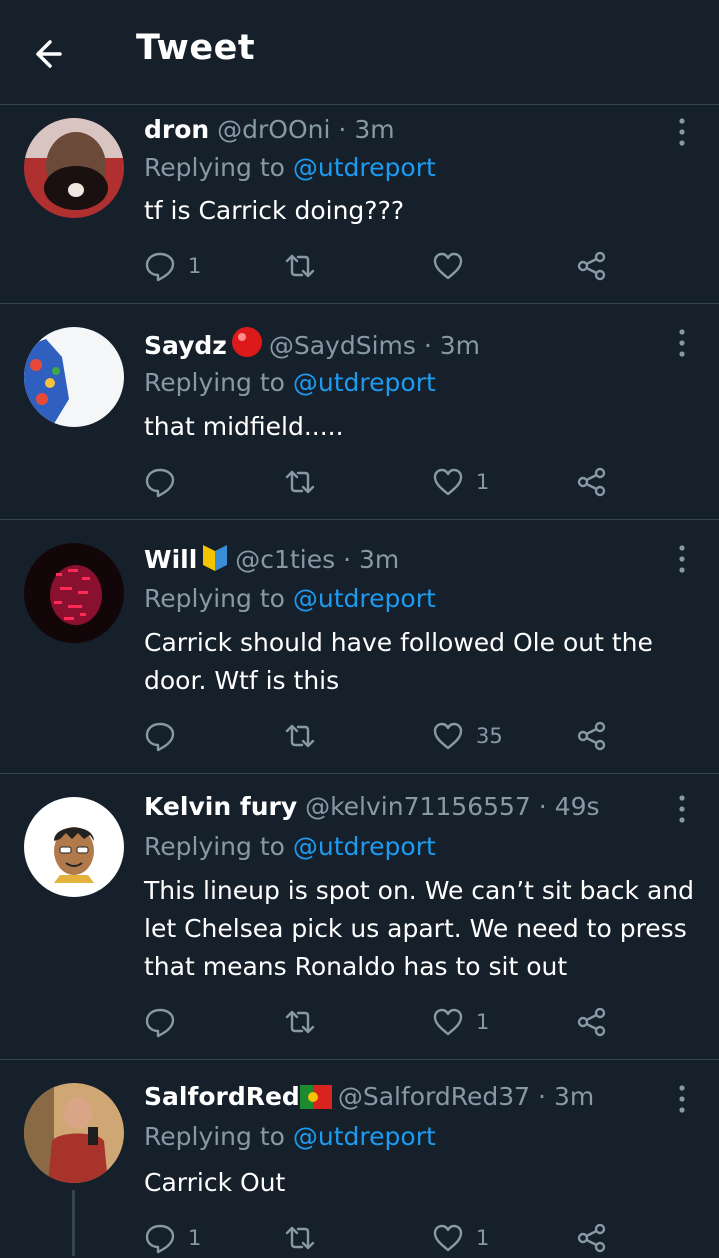 This screenshot has width=719, height=1258. I want to click on like-button: 35, so click(467, 736).